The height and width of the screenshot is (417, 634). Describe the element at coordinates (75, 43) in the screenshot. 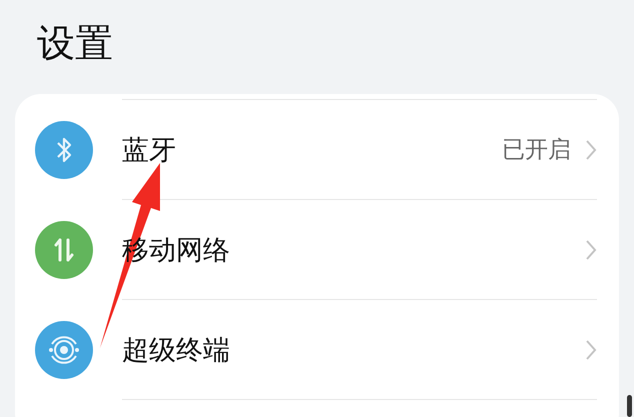

I see `page-title: 设置` at that location.